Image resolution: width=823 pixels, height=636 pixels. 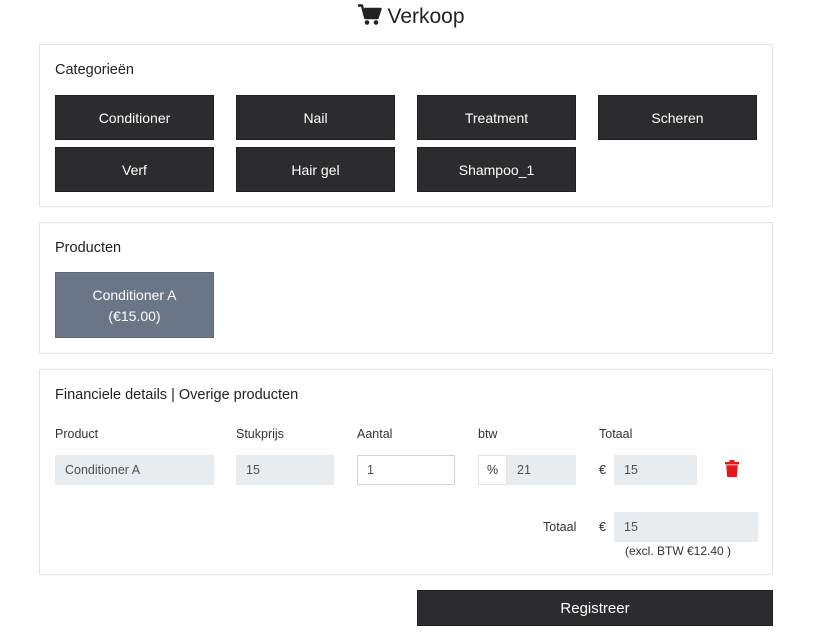 What do you see at coordinates (134, 117) in the screenshot?
I see `category-button-conditioner: Conditioner` at bounding box center [134, 117].